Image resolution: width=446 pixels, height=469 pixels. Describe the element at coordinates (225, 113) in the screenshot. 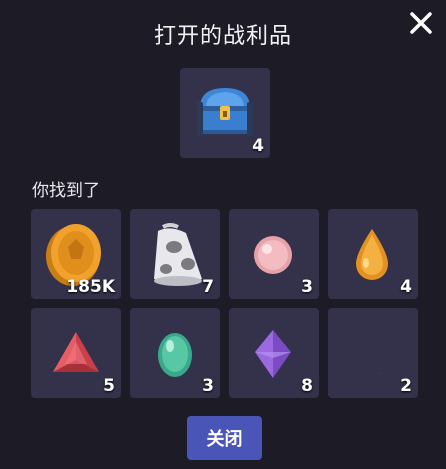

I see `chest-slot: 4` at that location.